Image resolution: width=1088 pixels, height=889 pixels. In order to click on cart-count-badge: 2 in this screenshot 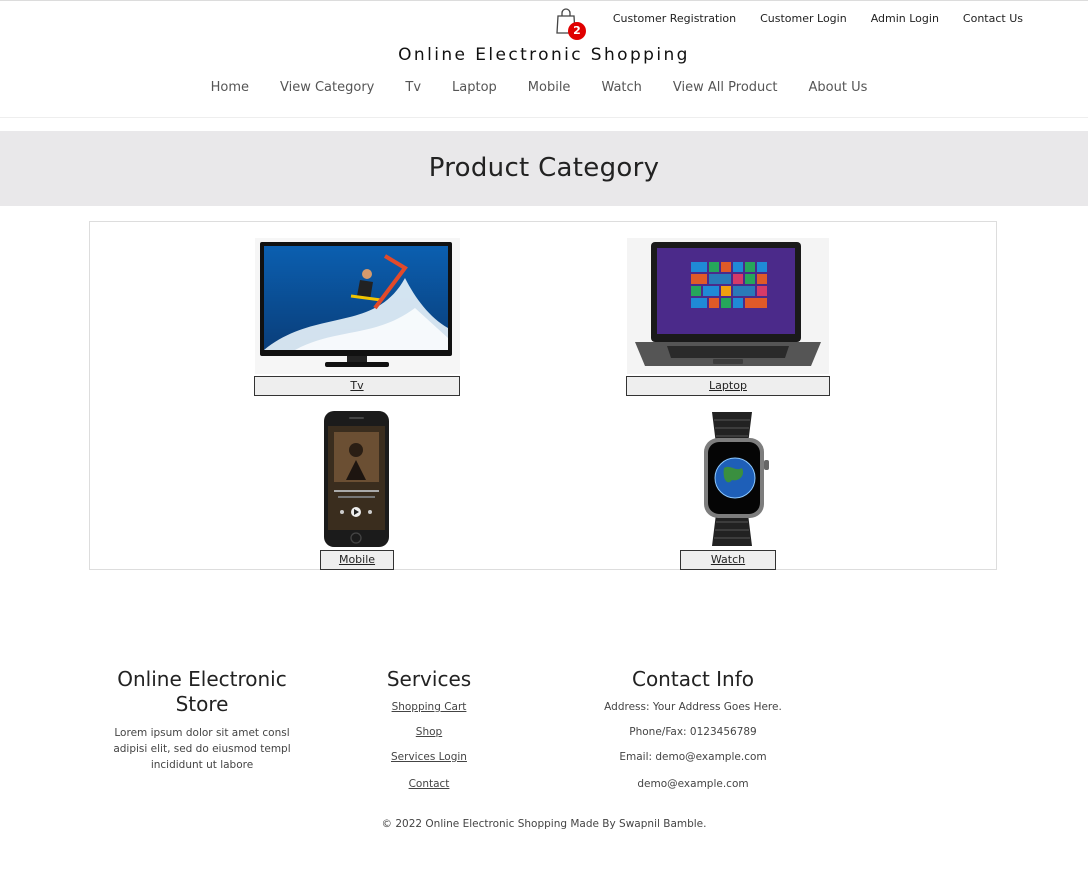, I will do `click(577, 31)`.